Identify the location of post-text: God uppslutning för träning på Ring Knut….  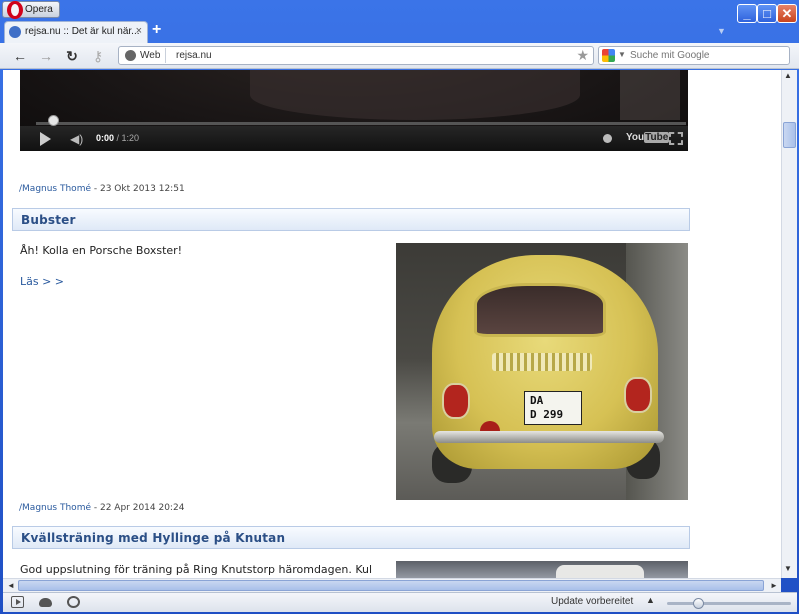
(196, 569).